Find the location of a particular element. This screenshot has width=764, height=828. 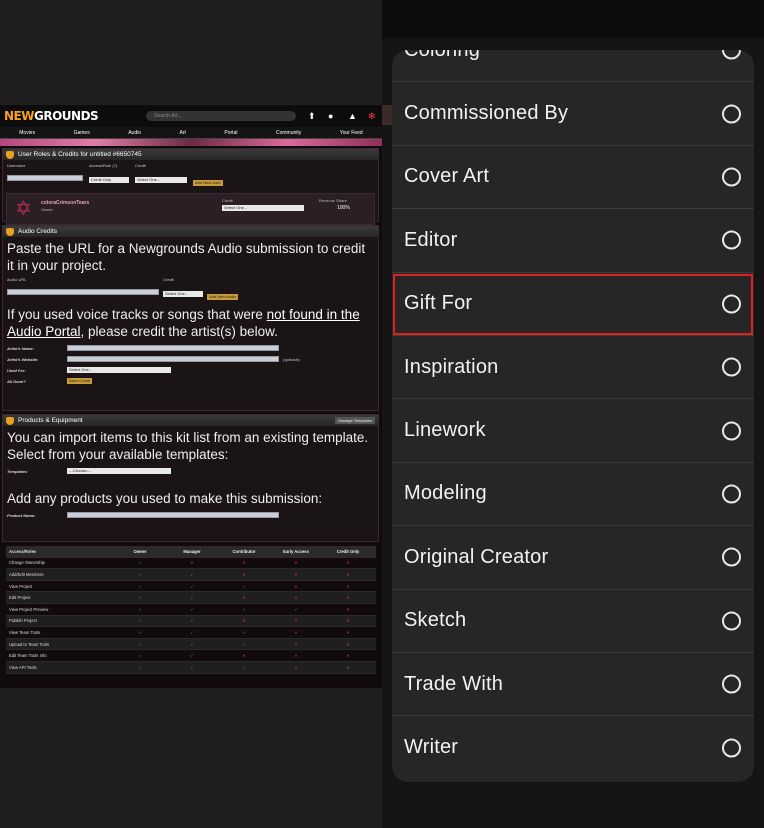

option-inspiration: Inspiration is located at coordinates (573, 368).